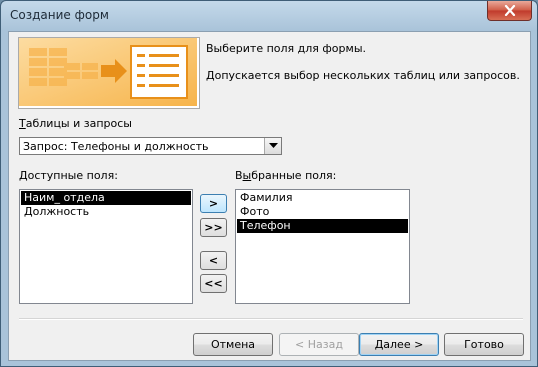 The height and width of the screenshot is (367, 538). I want to click on footer-divider, so click(271, 319).